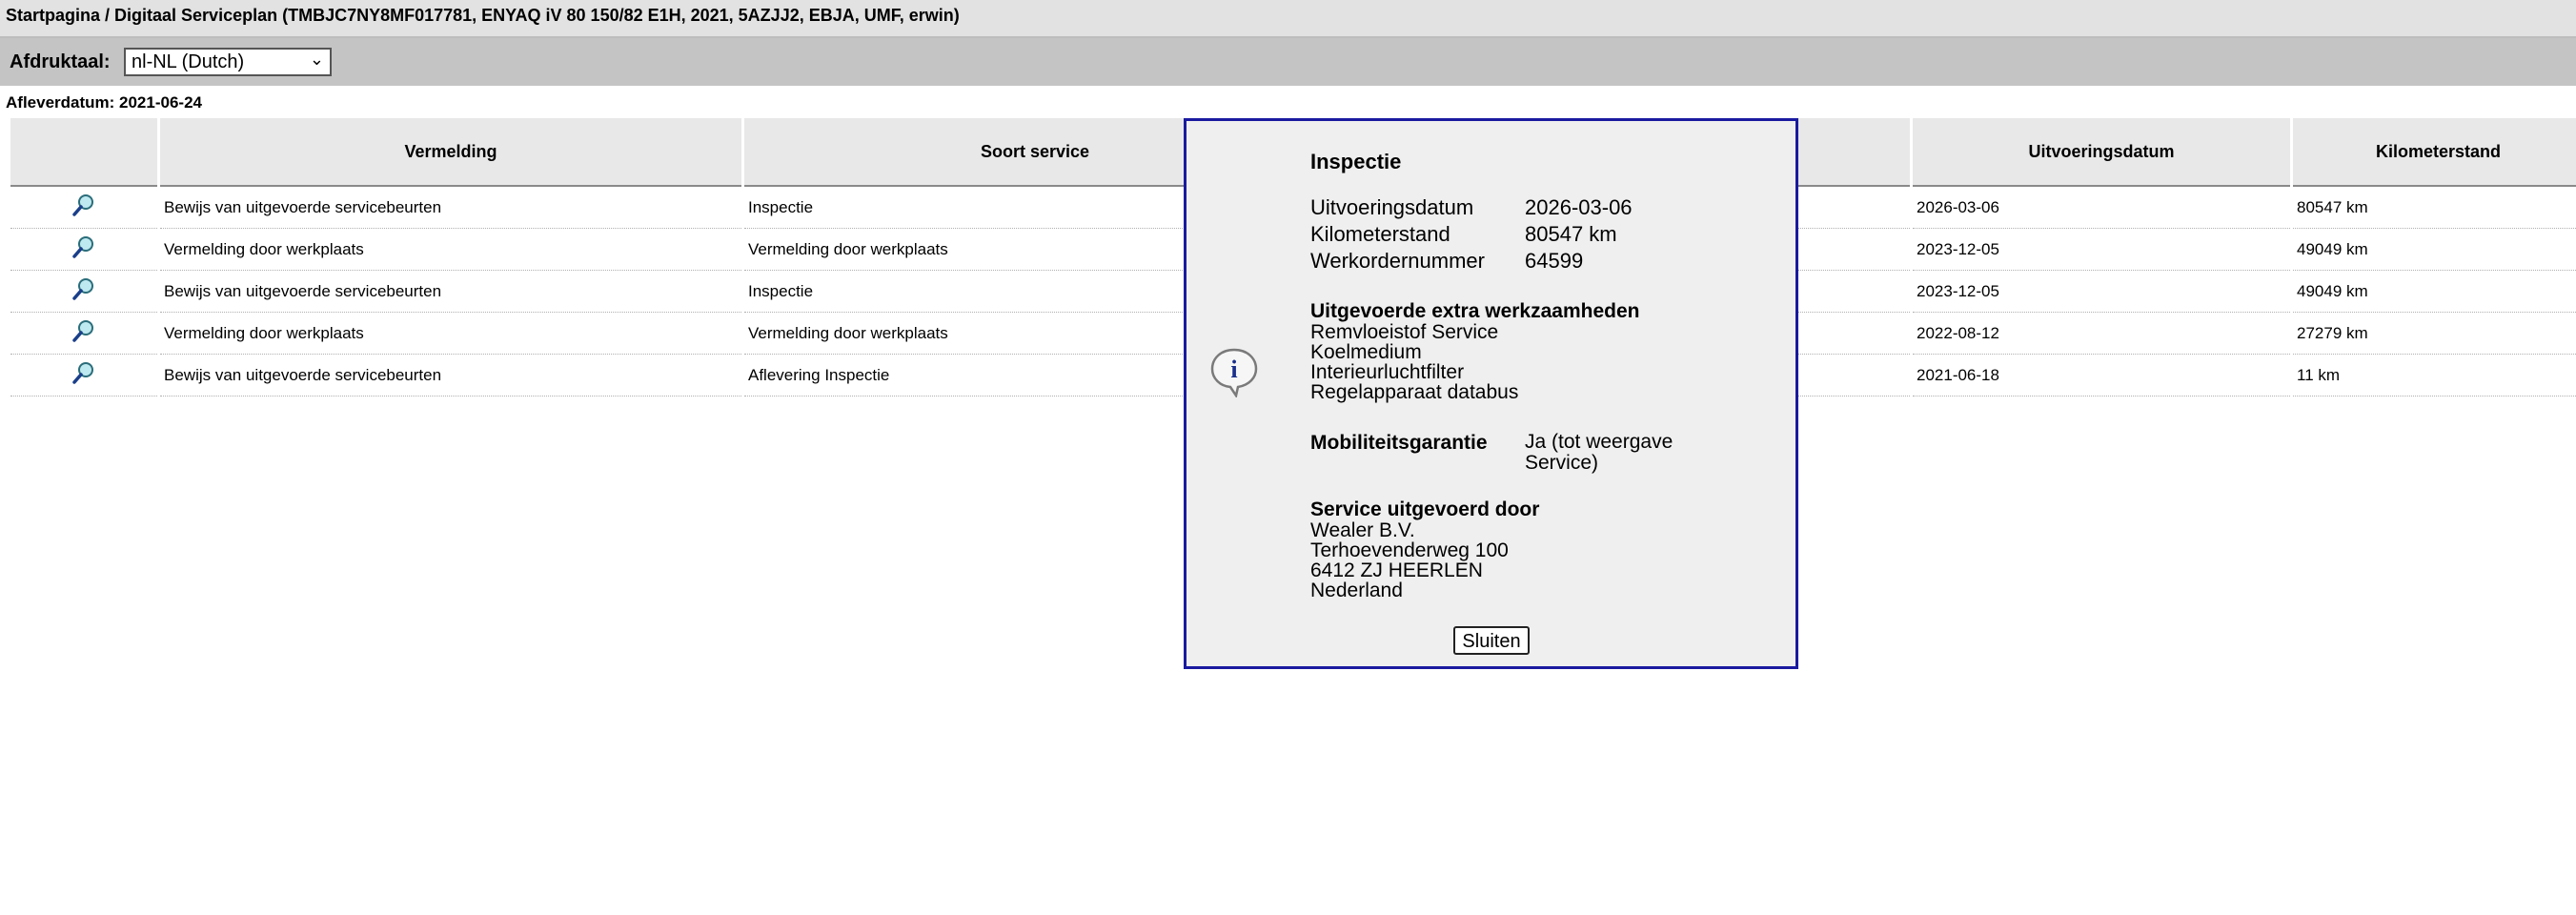 Image resolution: width=2576 pixels, height=915 pixels. Describe the element at coordinates (1362, 530) in the screenshot. I see `address-line: Wealer B.V.` at that location.